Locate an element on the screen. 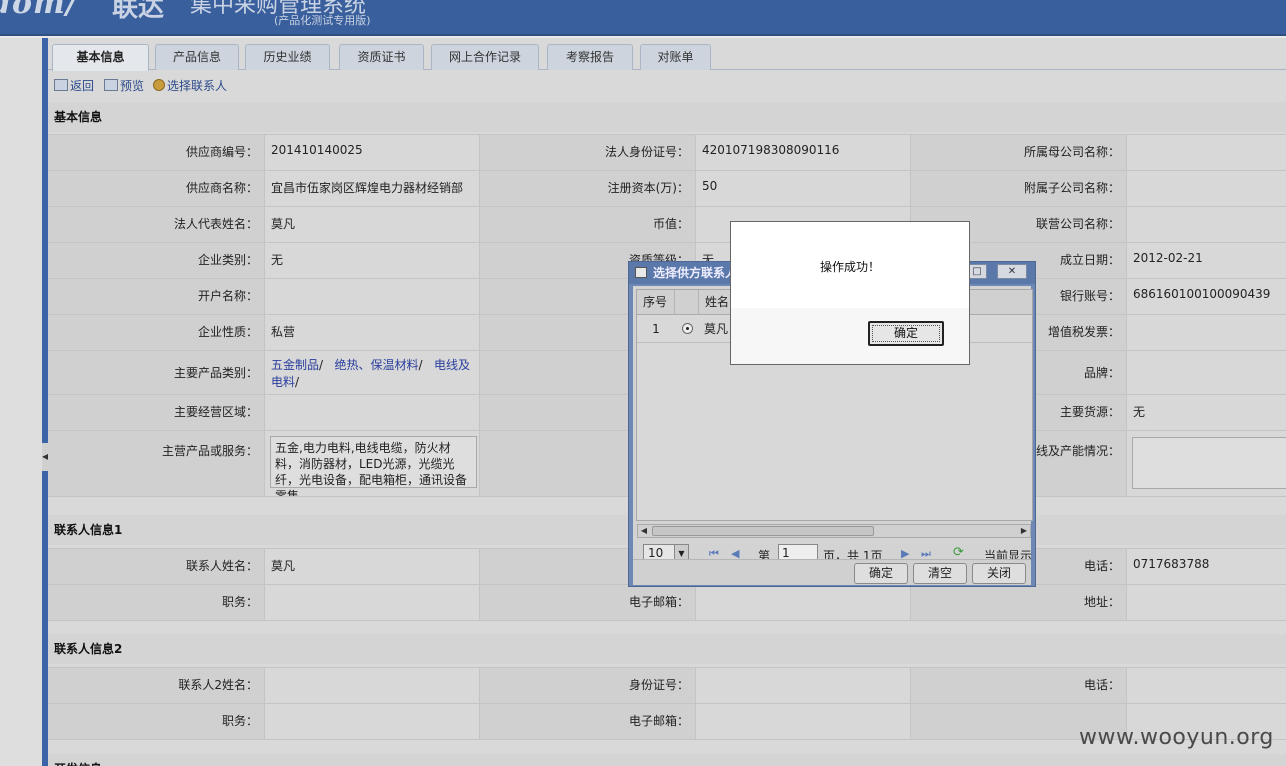 The width and height of the screenshot is (1286, 766). horizontal-scrollbar: ◀ ▶ is located at coordinates (834, 531).